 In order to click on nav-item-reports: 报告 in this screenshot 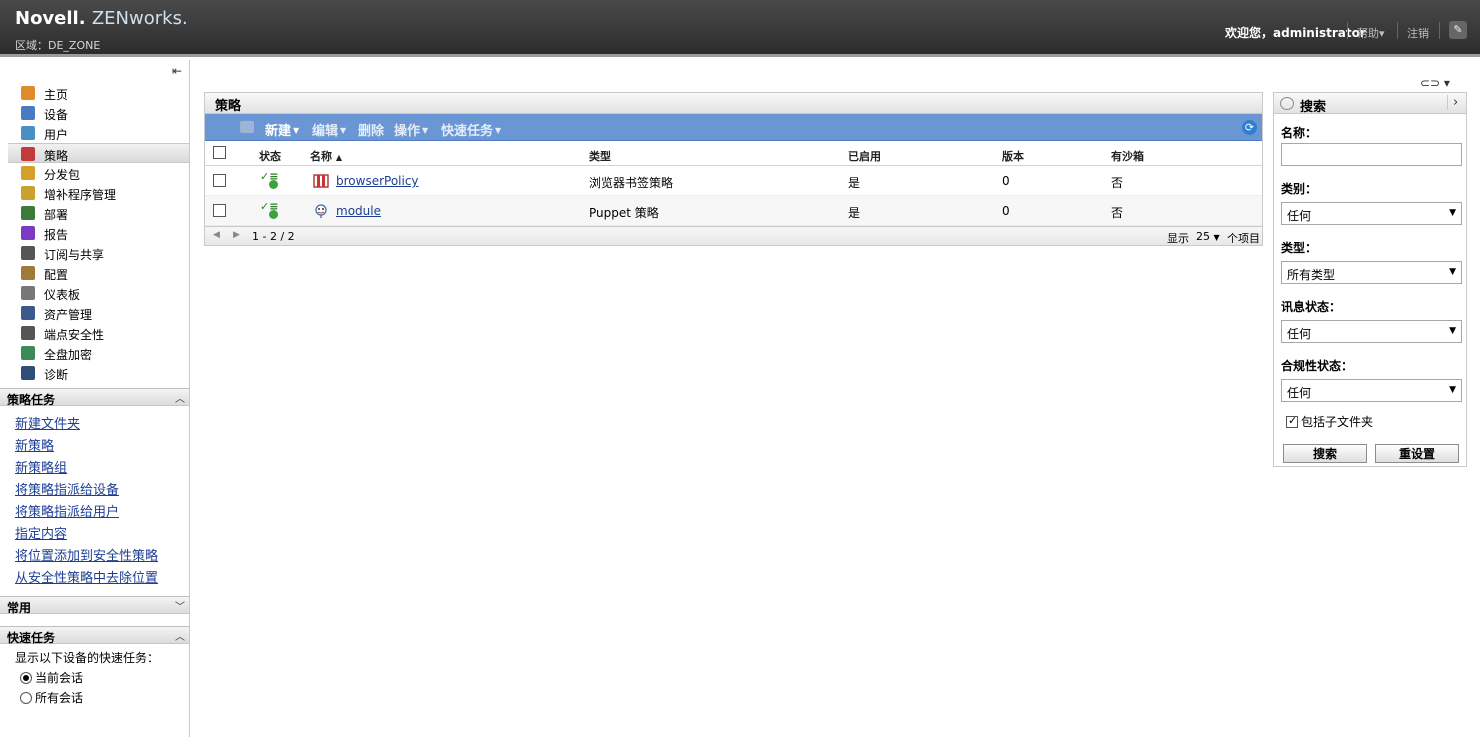, I will do `click(98, 233)`.